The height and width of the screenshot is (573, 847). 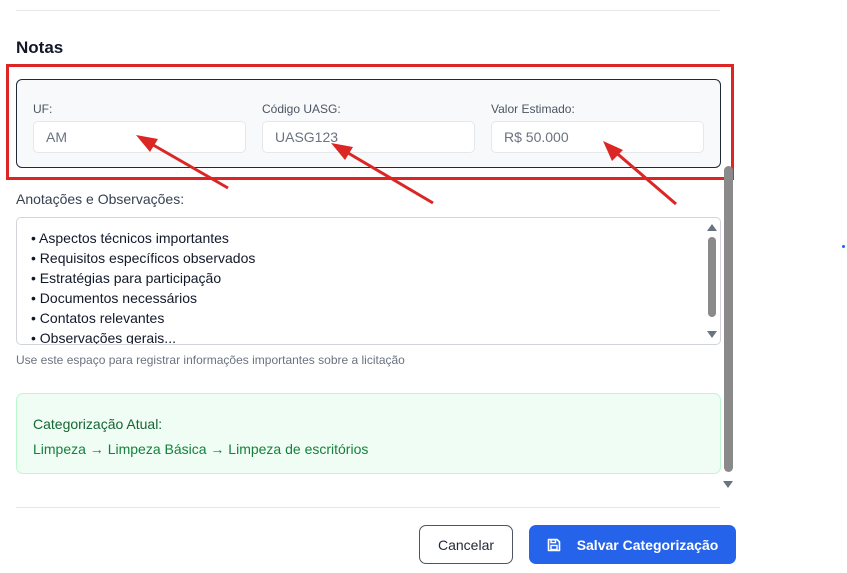 What do you see at coordinates (647, 544) in the screenshot?
I see `save-button-label: Salvar Categorização` at bounding box center [647, 544].